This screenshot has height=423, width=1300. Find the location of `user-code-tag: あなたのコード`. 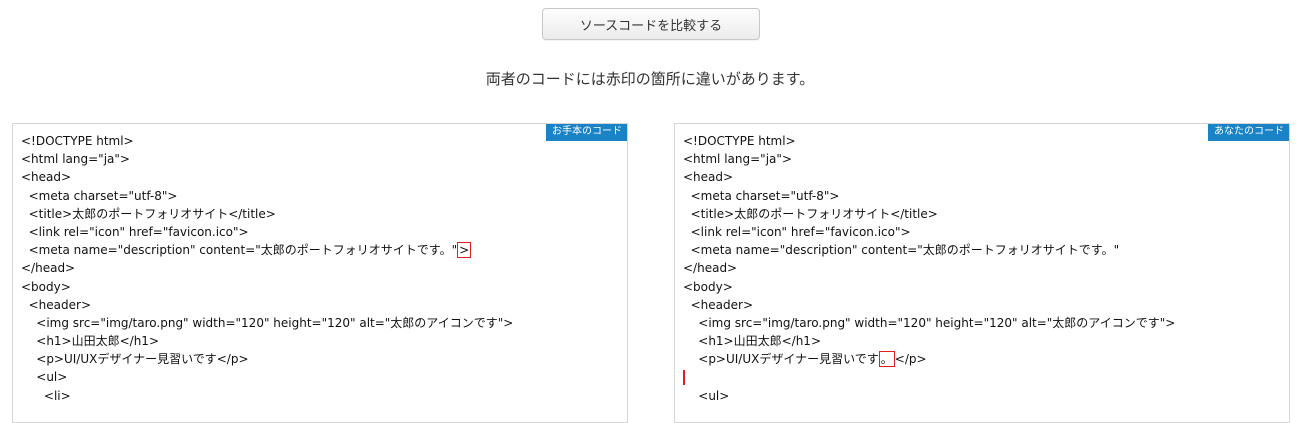

user-code-tag: あなたのコード is located at coordinates (1248, 132).